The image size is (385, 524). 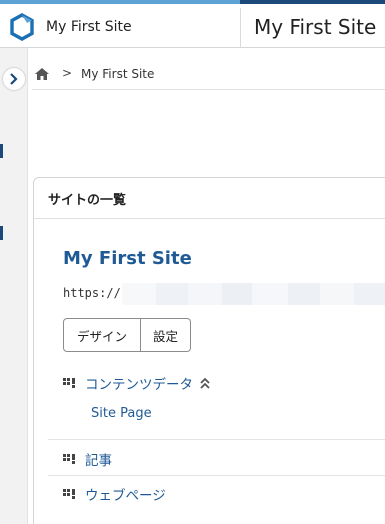 I want to click on top-header: My First Site My First Site, so click(x=192, y=24).